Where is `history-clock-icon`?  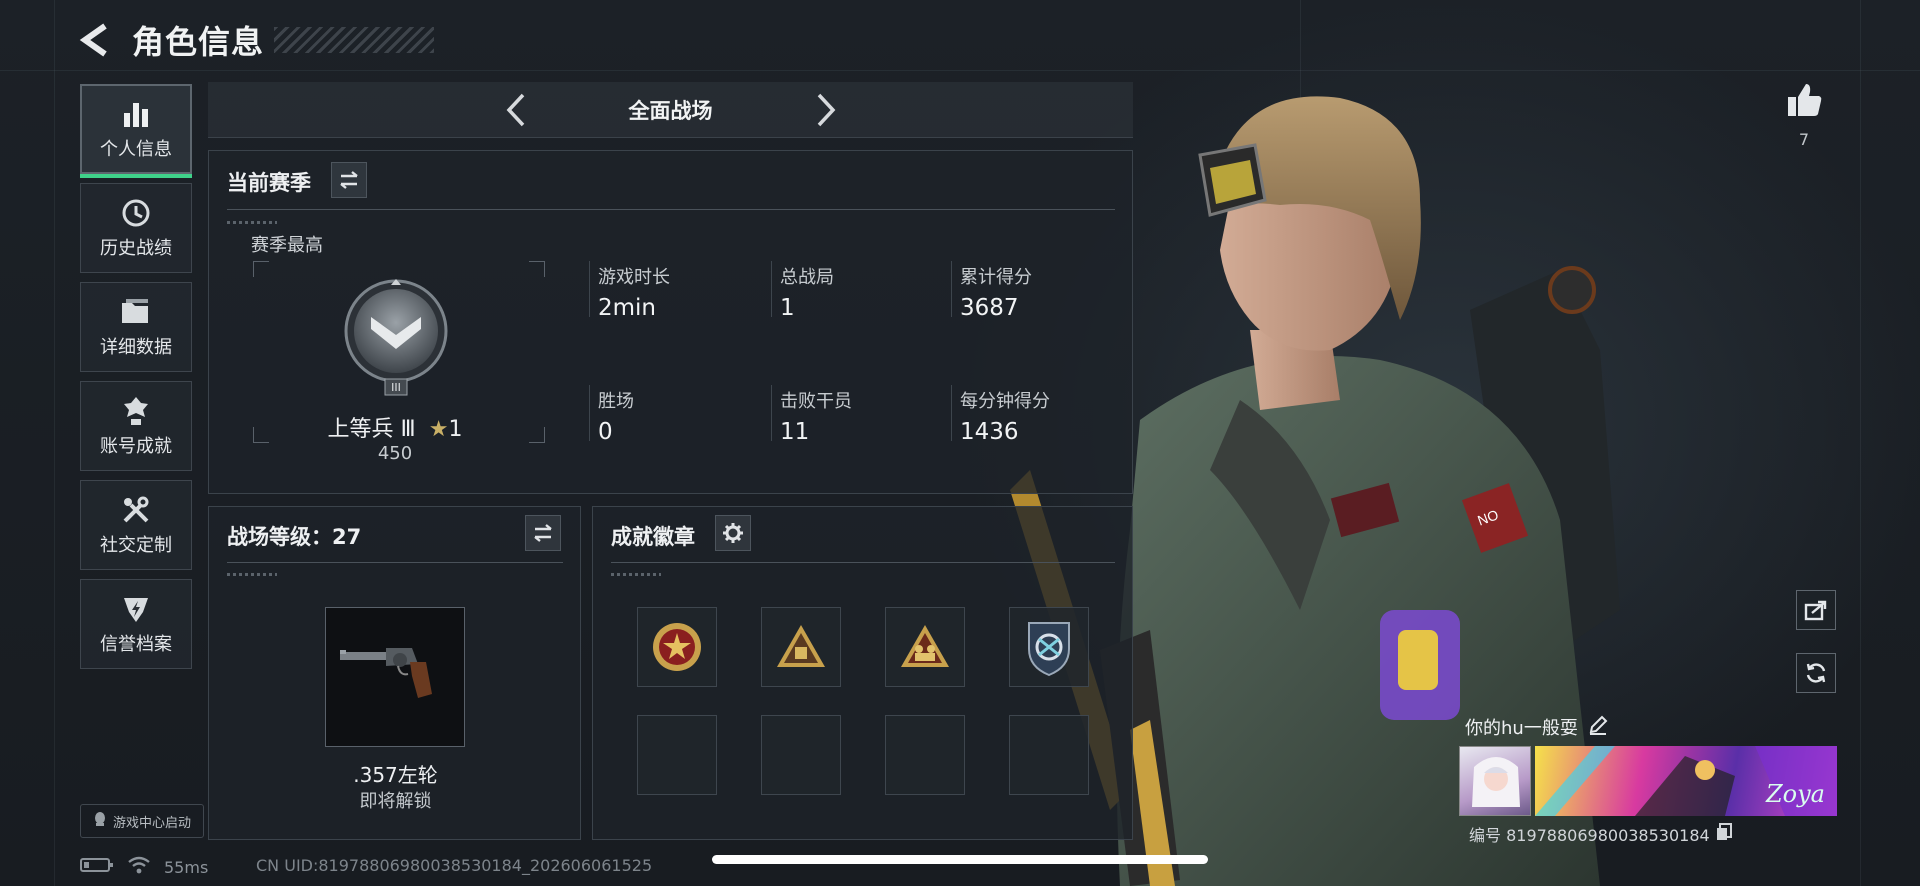 history-clock-icon is located at coordinates (136, 213).